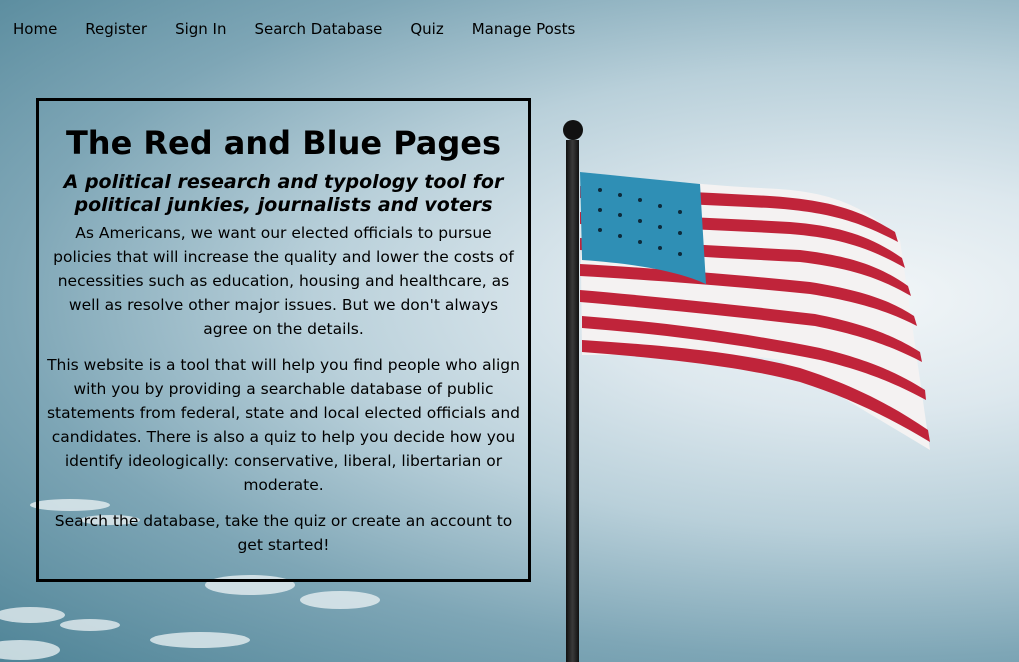 The image size is (1019, 662). I want to click on page-title: The Red and Blue Pages, so click(283, 143).